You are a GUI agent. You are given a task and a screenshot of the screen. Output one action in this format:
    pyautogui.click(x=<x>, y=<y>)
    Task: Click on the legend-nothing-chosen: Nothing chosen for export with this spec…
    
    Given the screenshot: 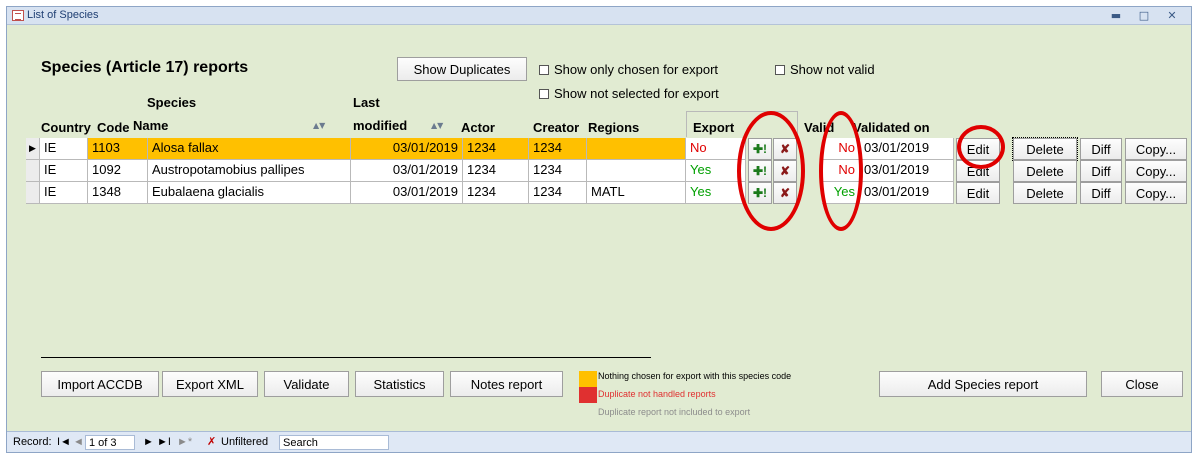 What is the action you would take?
    pyautogui.click(x=695, y=376)
    